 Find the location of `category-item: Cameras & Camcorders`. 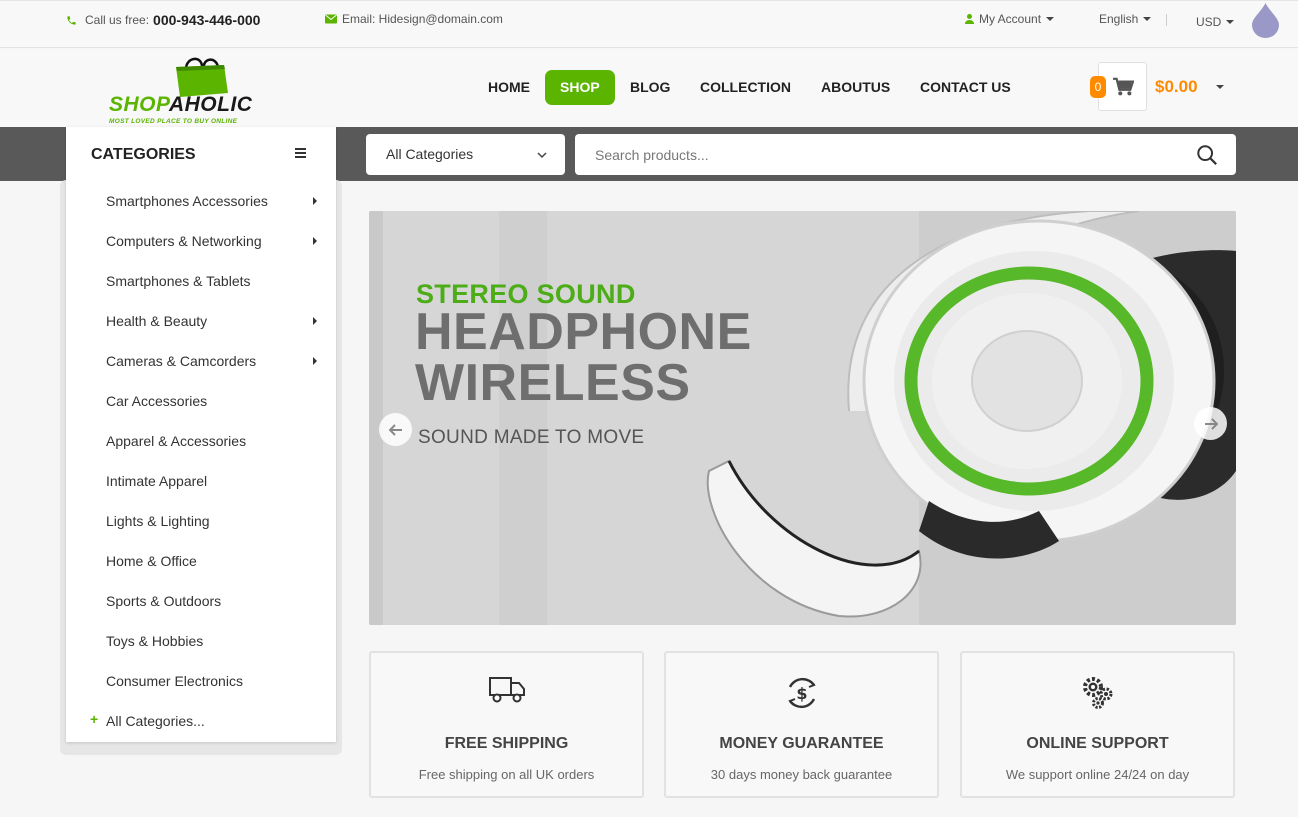

category-item: Cameras & Camcorders is located at coordinates (201, 361).